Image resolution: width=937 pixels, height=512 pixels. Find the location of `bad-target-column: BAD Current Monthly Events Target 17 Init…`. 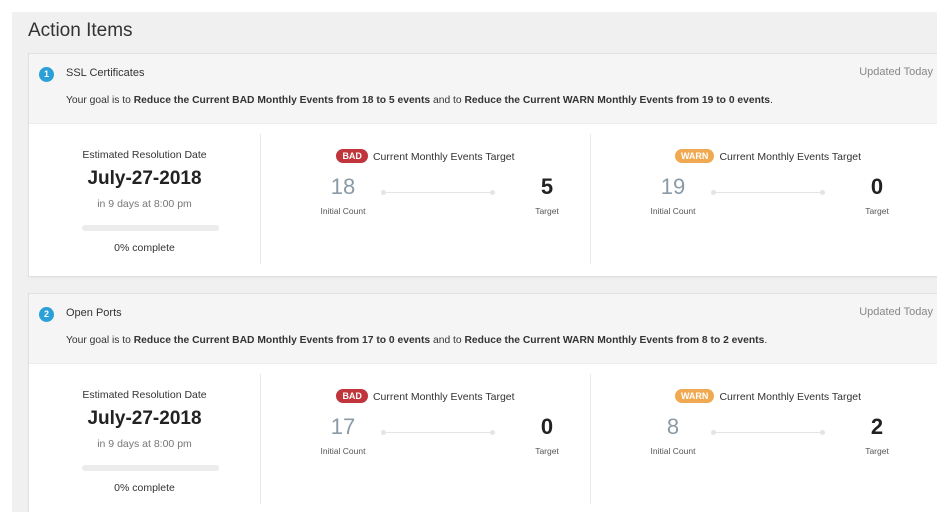

bad-target-column: BAD Current Monthly Events Target 17 Init… is located at coordinates (426, 439).